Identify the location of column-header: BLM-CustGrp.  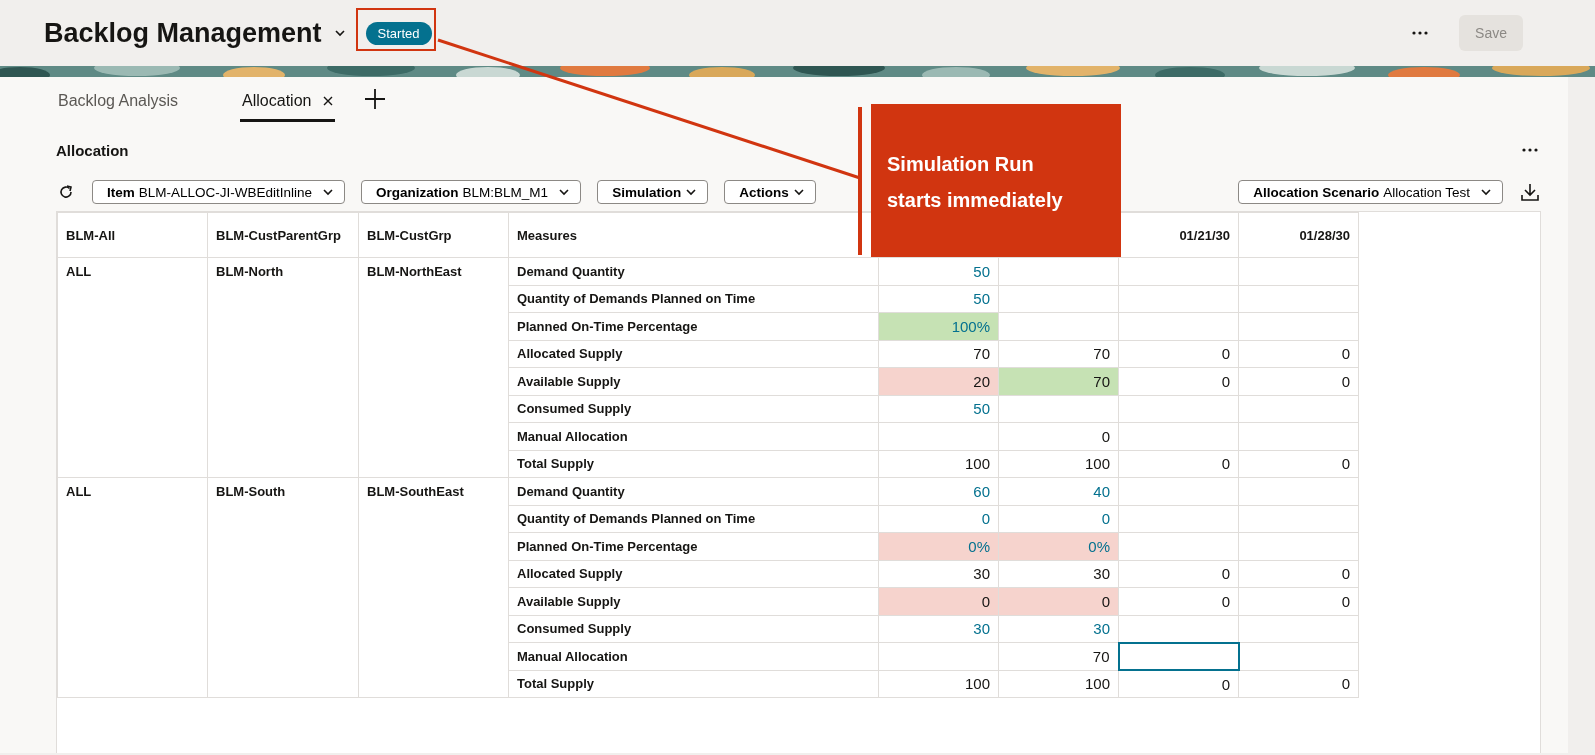
(433, 235).